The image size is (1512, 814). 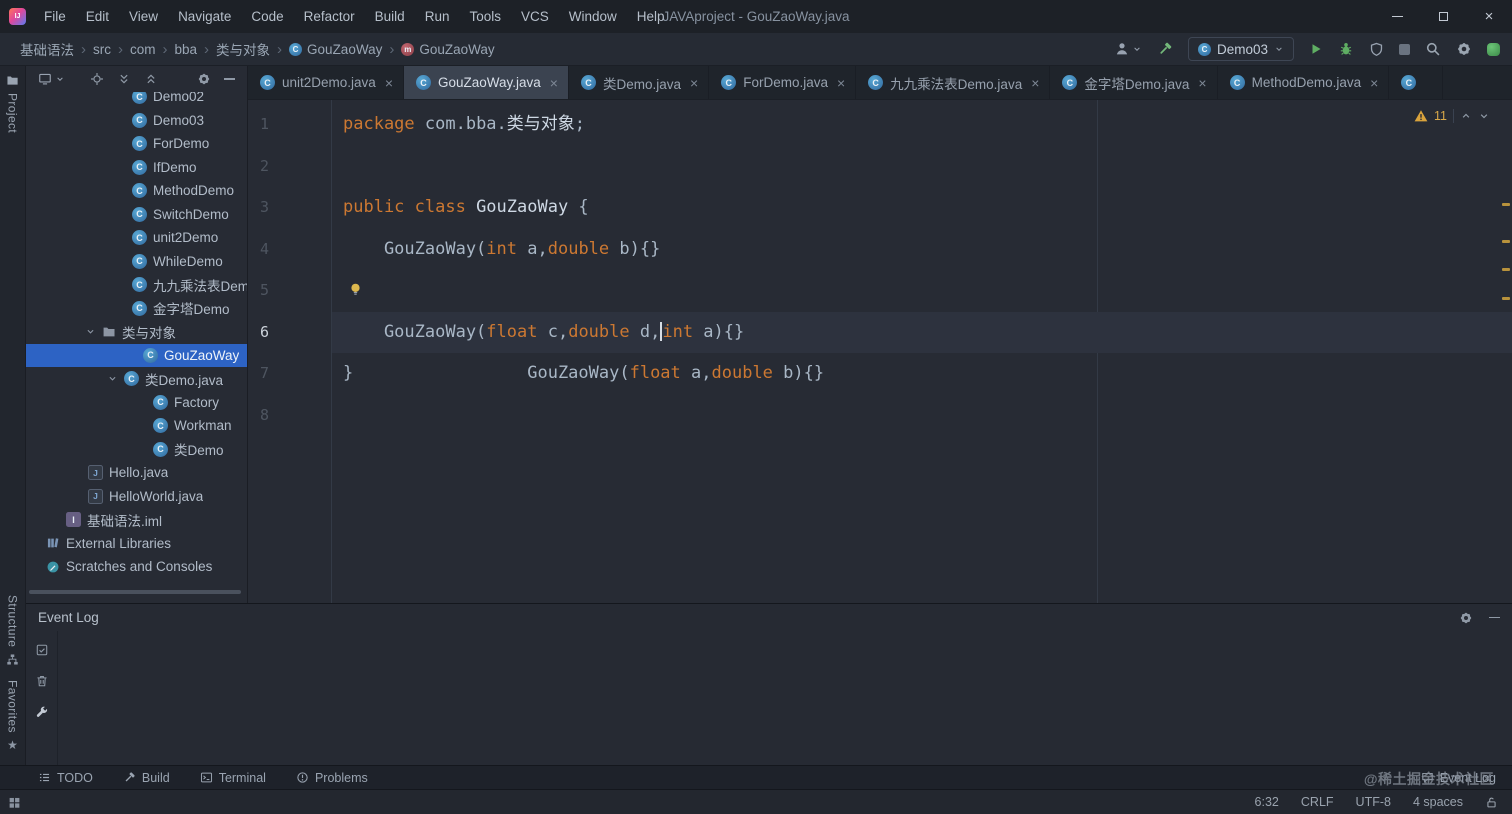 What do you see at coordinates (922, 332) in the screenshot?
I see `code-line-current: GouZaoWay(float c,double d, int a){}` at bounding box center [922, 332].